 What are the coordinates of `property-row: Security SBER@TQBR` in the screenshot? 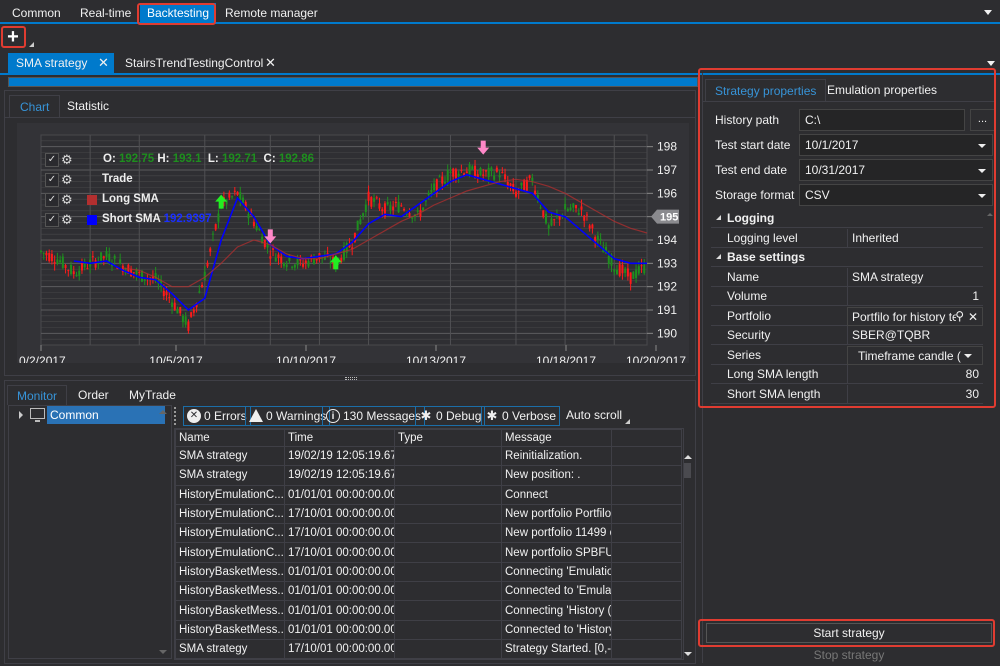 It's located at (847, 335).